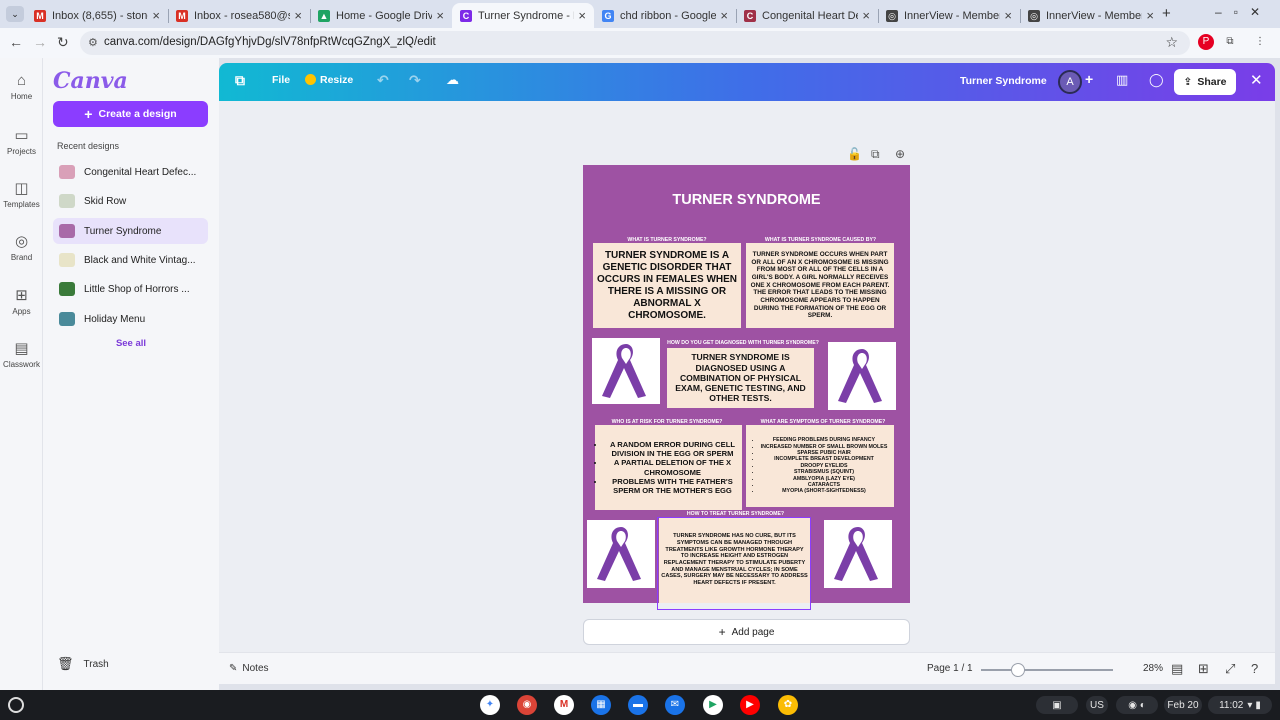 The width and height of the screenshot is (1280, 720). I want to click on help-icon: ?, so click(1254, 668).